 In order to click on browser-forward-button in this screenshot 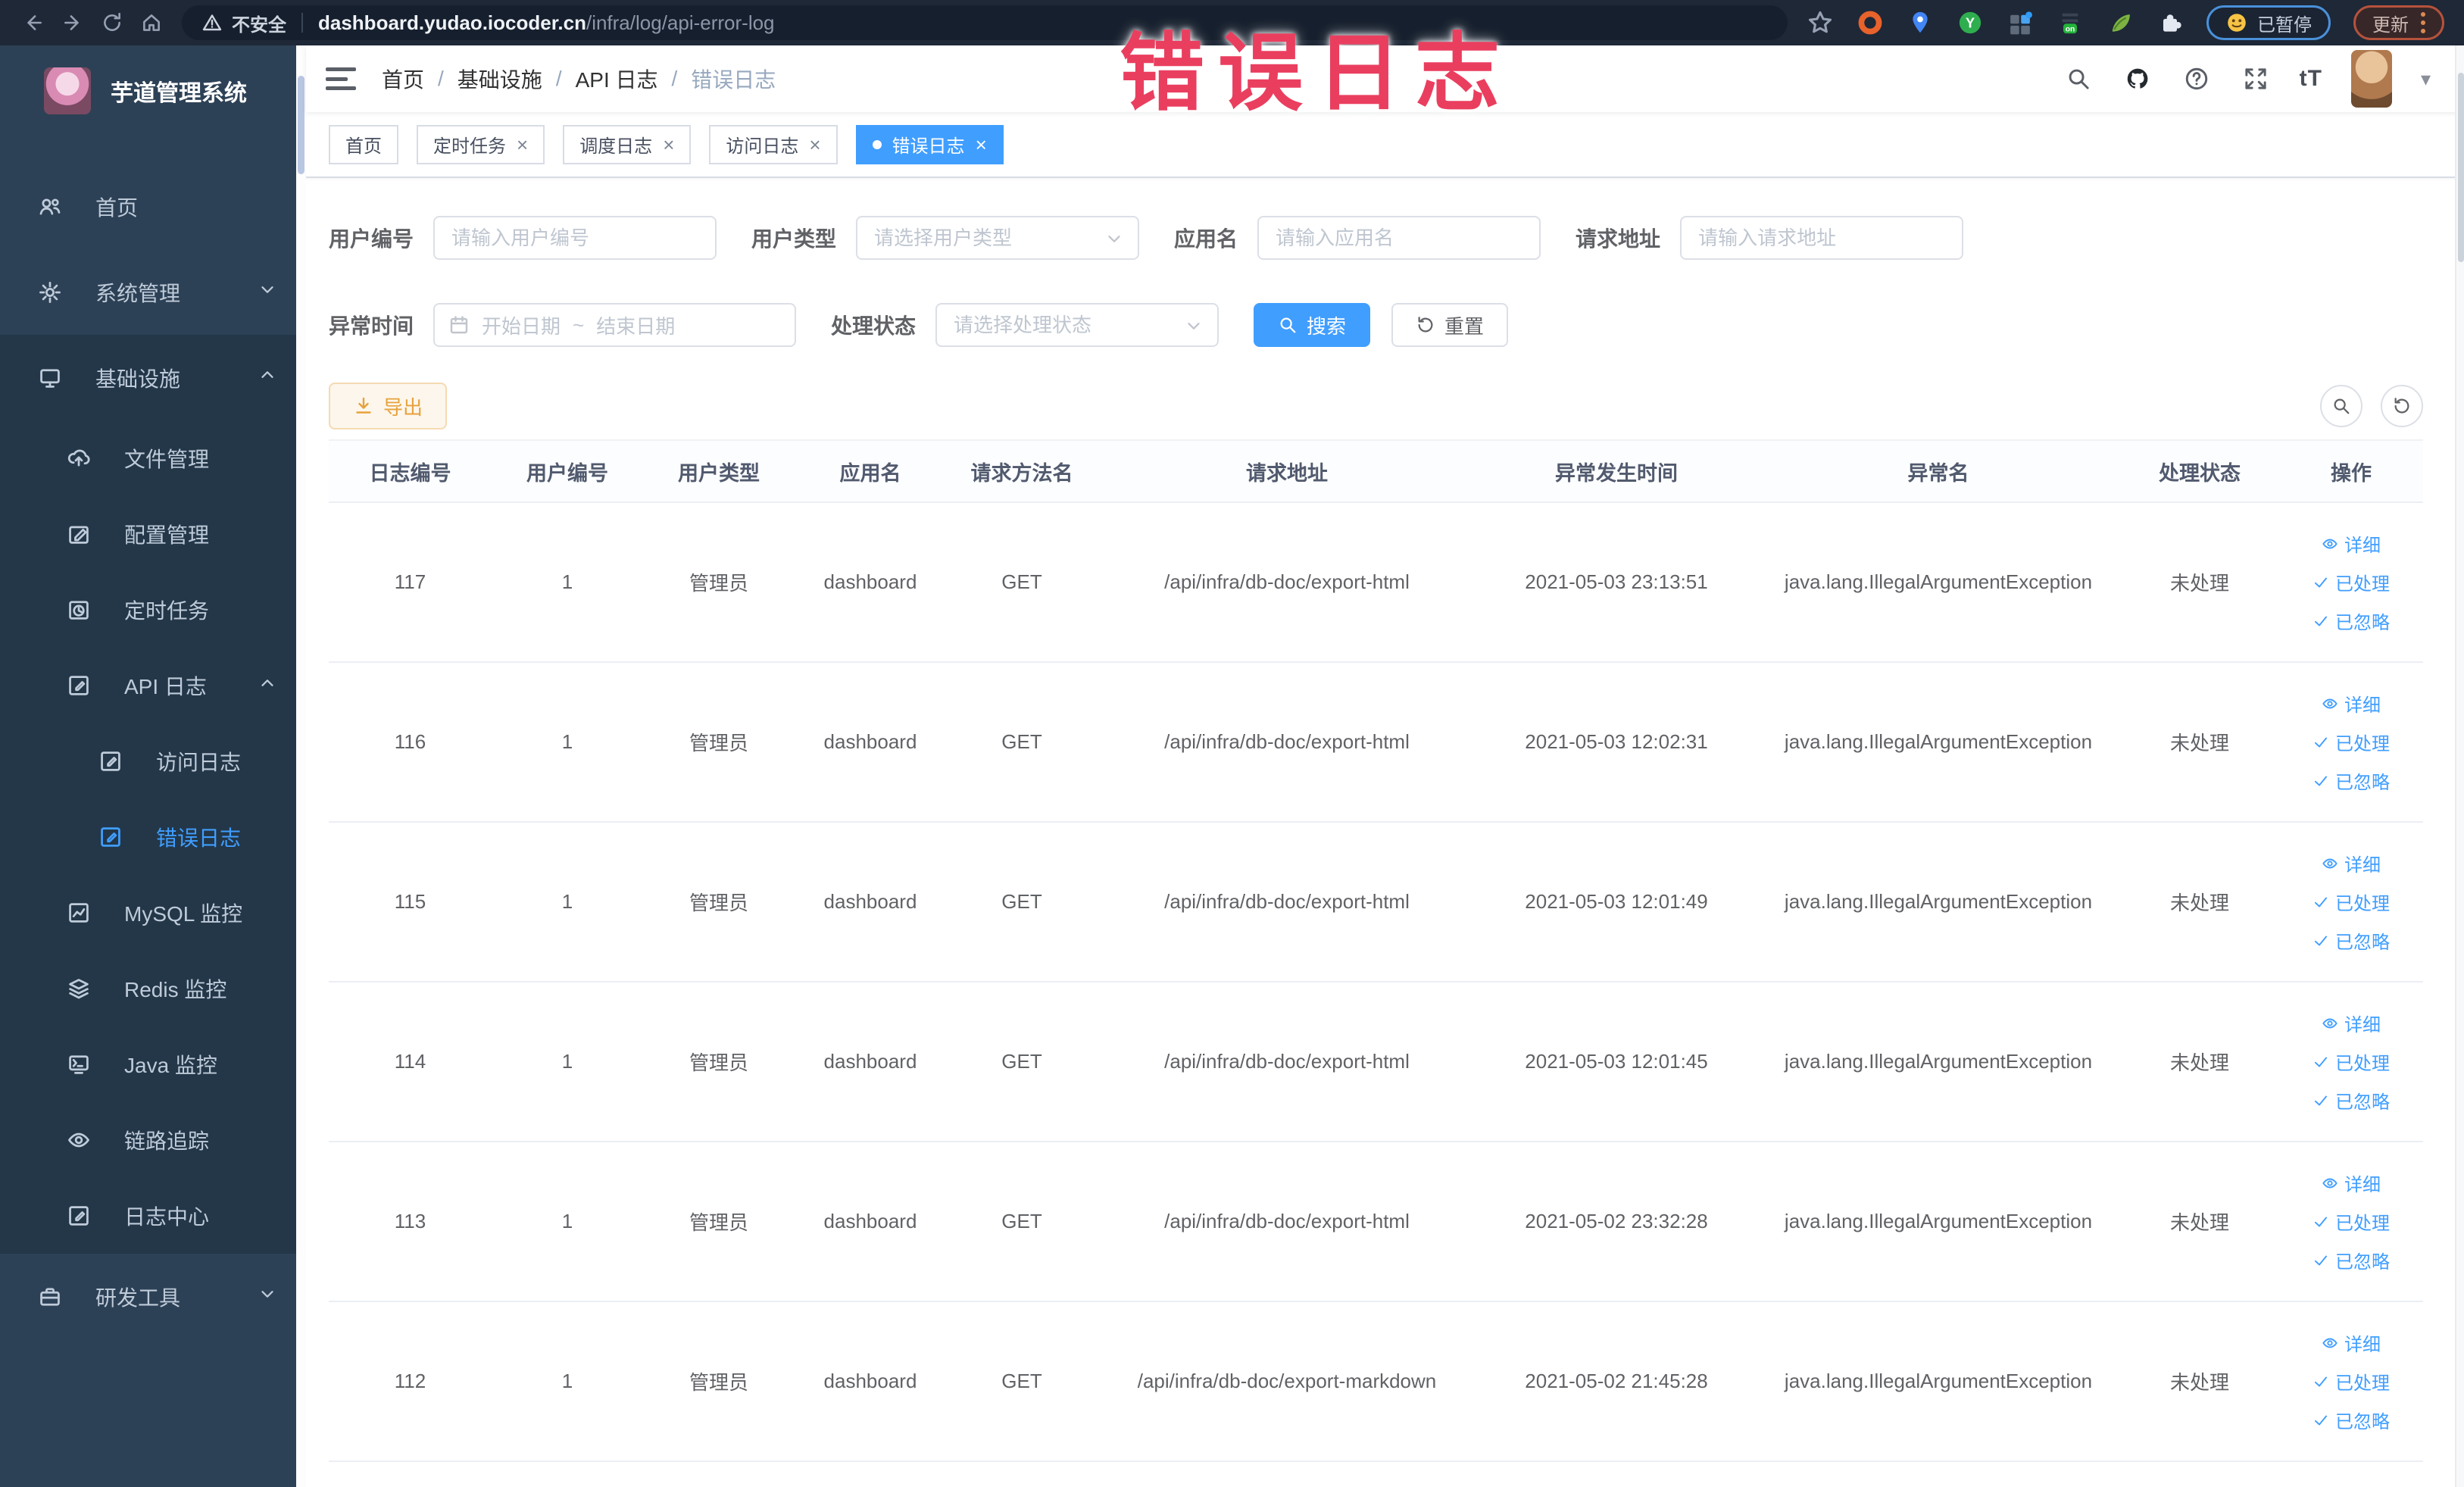, I will do `click(72, 22)`.